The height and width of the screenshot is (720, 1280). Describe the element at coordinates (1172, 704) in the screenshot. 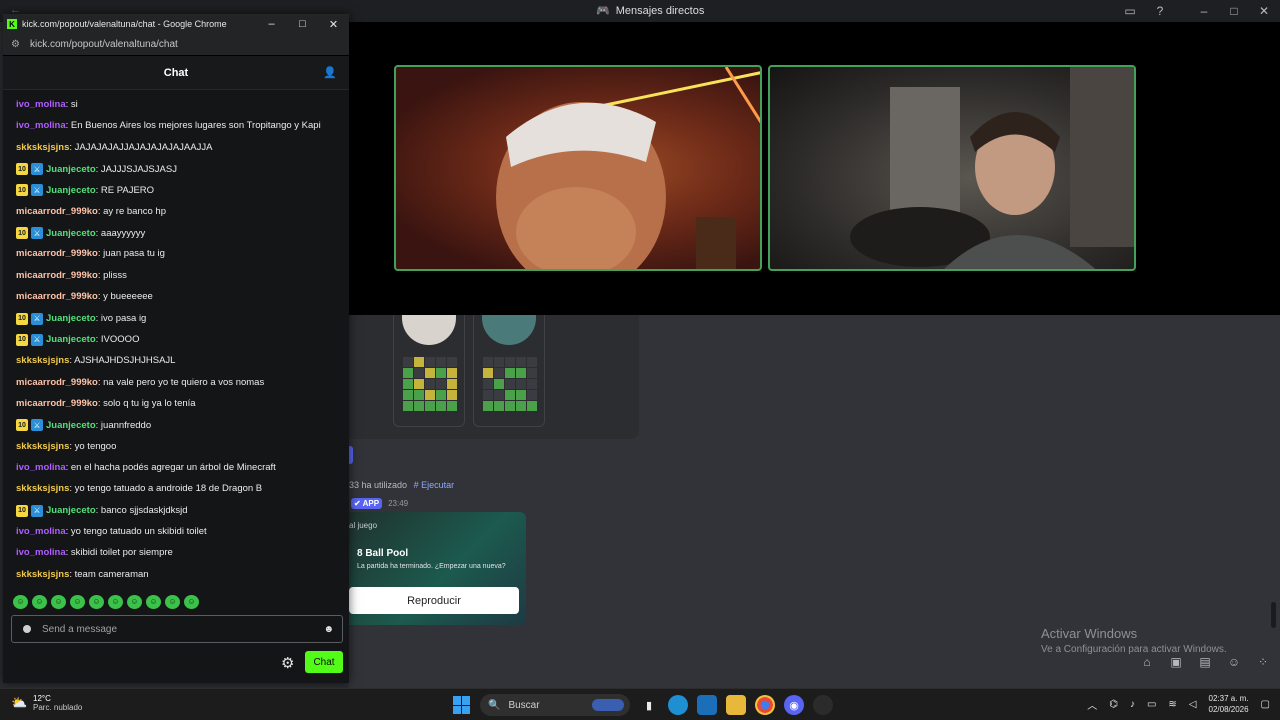

I see `wifi-icon: ≋` at that location.